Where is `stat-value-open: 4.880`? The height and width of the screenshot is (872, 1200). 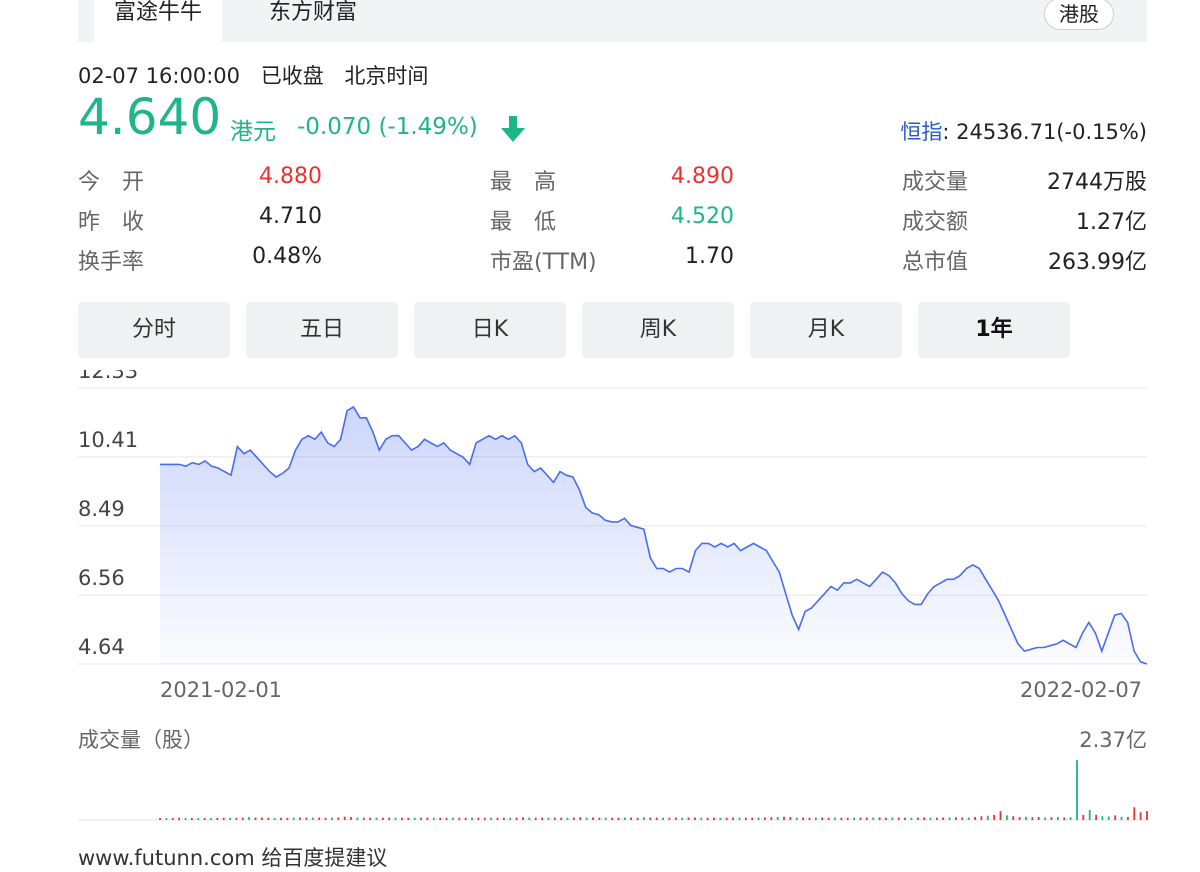
stat-value-open: 4.880 is located at coordinates (290, 176).